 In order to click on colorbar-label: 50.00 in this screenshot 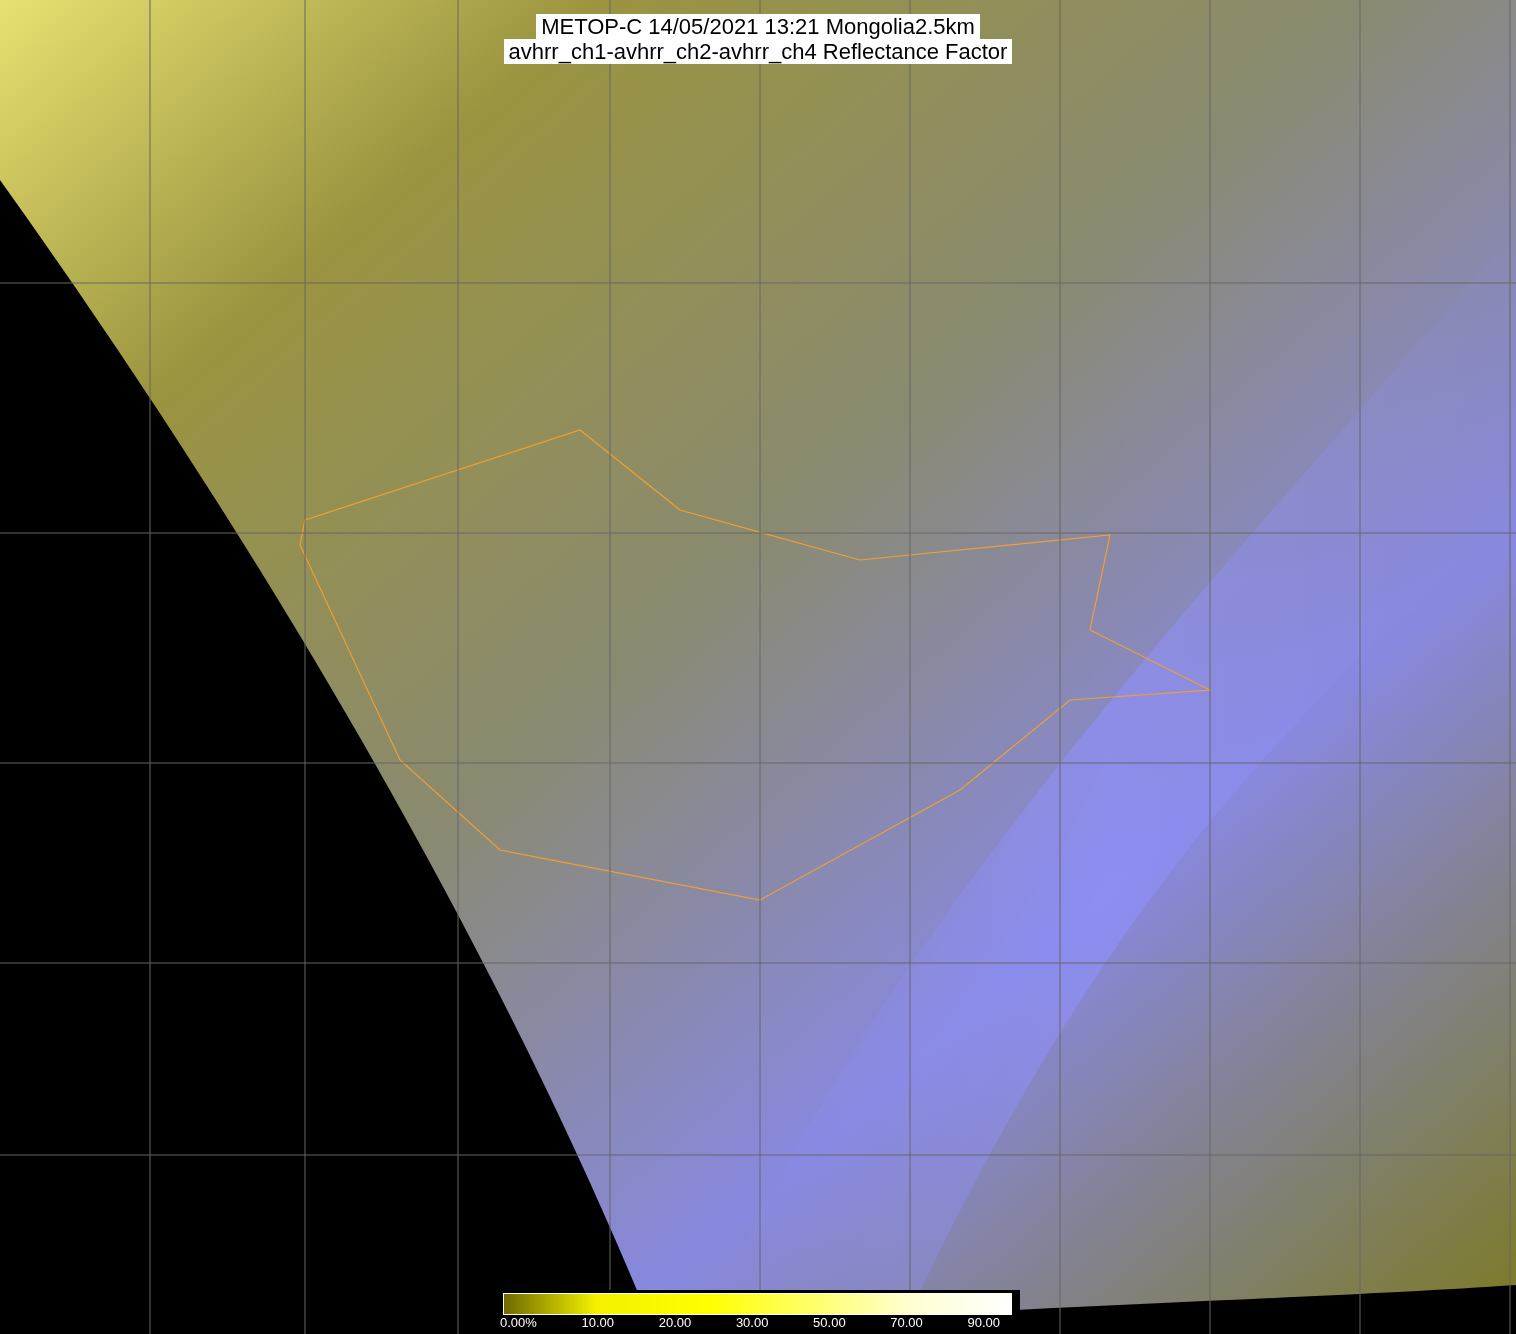, I will do `click(829, 1322)`.